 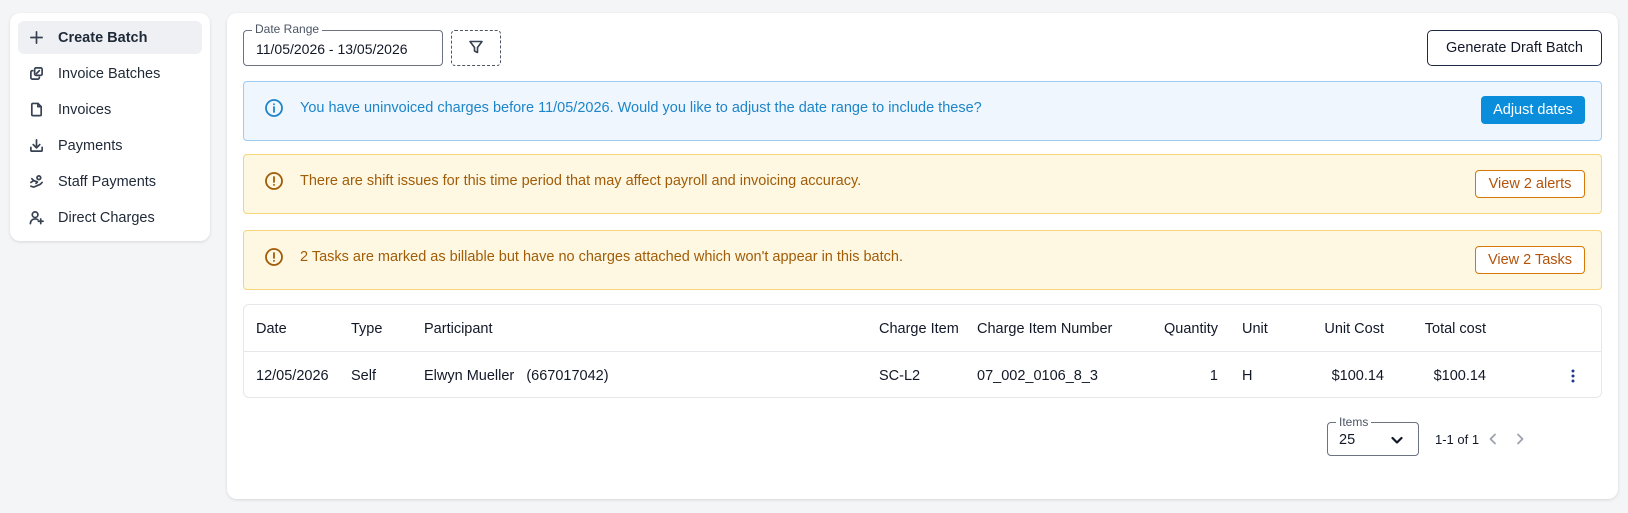 I want to click on sidebar-item-label: Direct Charges, so click(x=106, y=217).